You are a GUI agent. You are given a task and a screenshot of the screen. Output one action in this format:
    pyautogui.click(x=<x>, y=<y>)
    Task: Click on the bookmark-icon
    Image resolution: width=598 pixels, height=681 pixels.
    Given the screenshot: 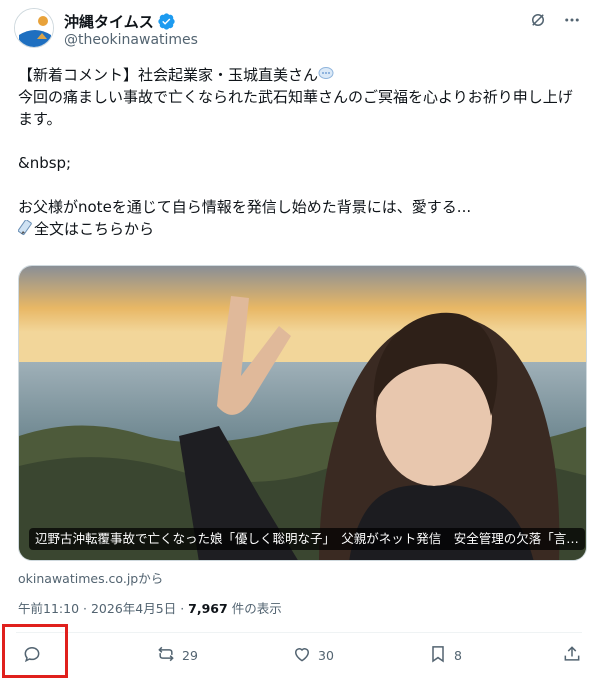 What is the action you would take?
    pyautogui.click(x=438, y=655)
    